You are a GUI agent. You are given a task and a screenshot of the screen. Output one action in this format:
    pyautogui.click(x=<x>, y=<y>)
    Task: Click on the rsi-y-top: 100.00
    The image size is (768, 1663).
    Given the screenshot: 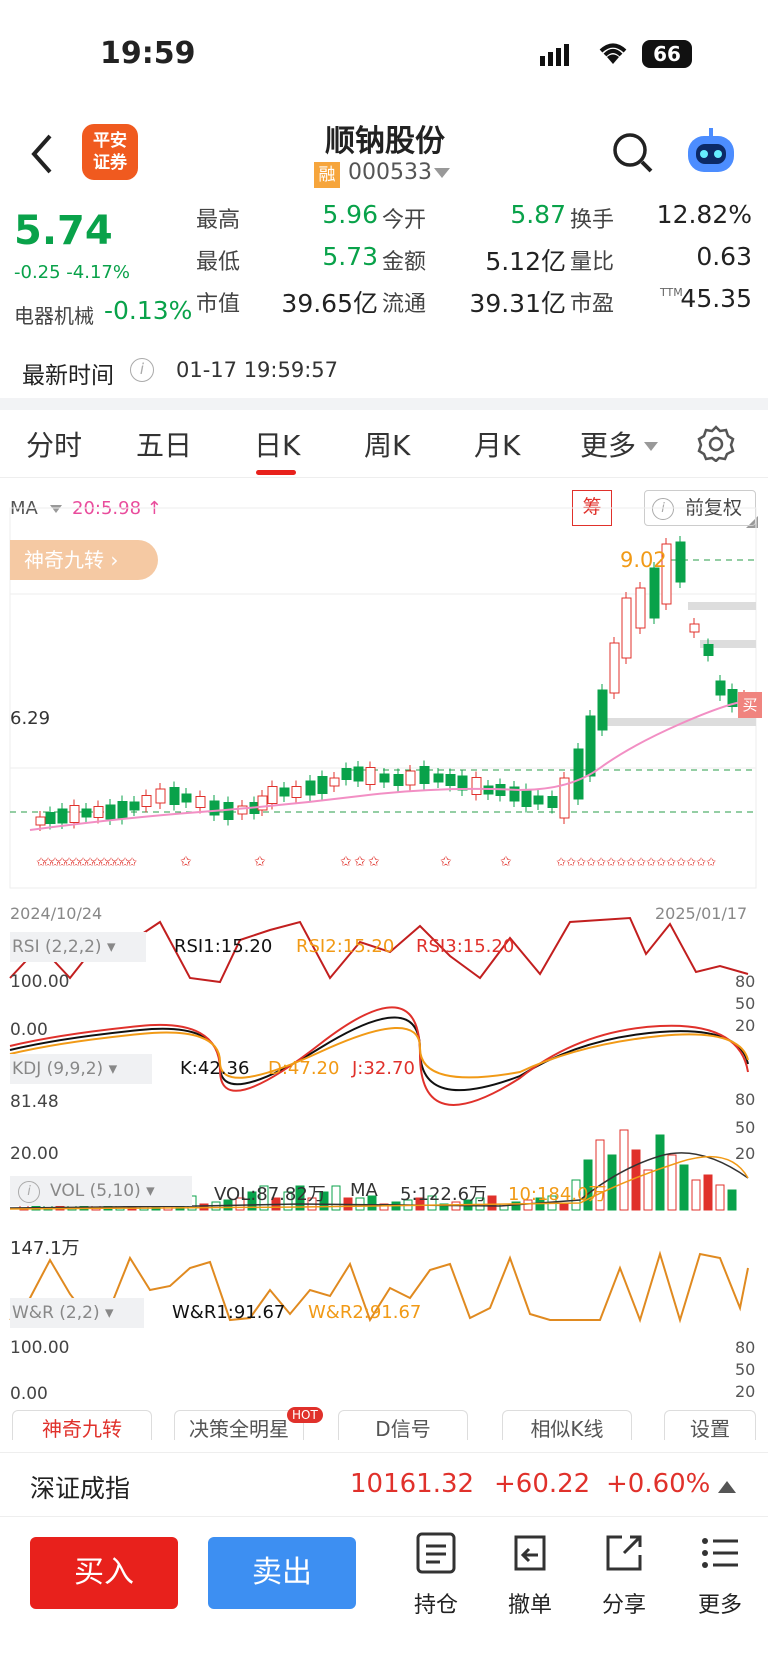 What is the action you would take?
    pyautogui.click(x=40, y=982)
    